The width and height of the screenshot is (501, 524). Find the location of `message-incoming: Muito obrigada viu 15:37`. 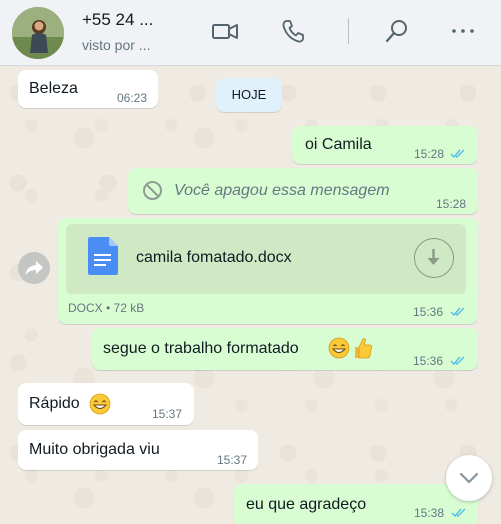

message-incoming: Muito obrigada viu 15:37 is located at coordinates (138, 450).